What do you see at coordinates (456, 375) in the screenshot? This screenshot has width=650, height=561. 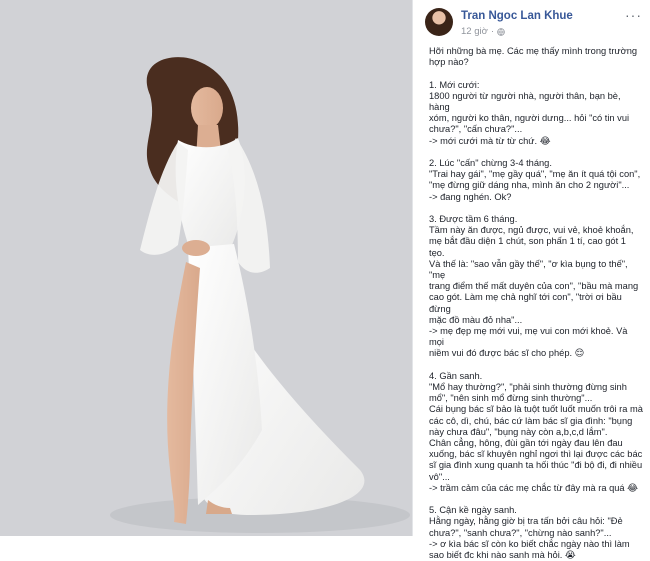 I see `post-text-line: 4. Gần sanh.` at bounding box center [456, 375].